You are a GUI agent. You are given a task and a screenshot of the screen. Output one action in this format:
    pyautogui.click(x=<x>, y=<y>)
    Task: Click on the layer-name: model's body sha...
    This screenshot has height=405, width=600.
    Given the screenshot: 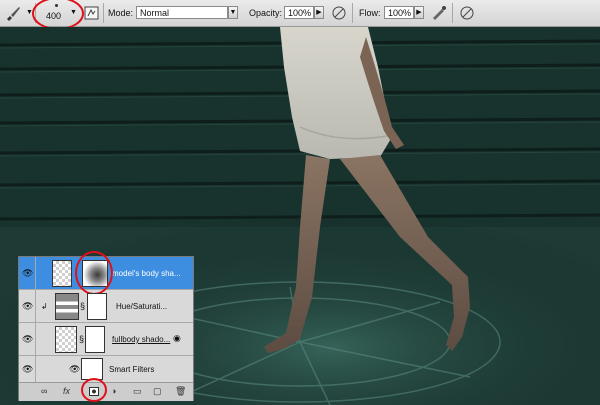 What is the action you would take?
    pyautogui.click(x=146, y=273)
    